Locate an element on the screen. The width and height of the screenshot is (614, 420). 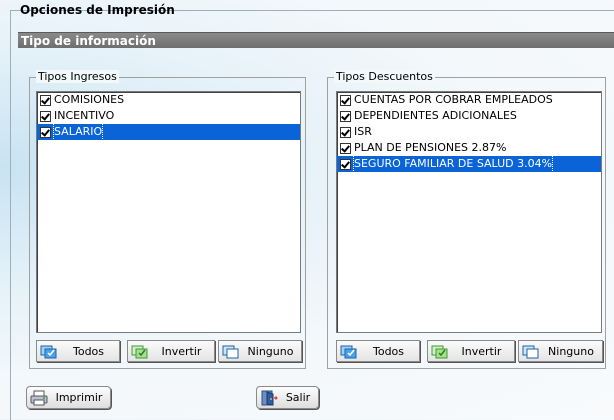
descuentos-list-item: DEPENDIENTES ADICIONALES is located at coordinates (469, 116).